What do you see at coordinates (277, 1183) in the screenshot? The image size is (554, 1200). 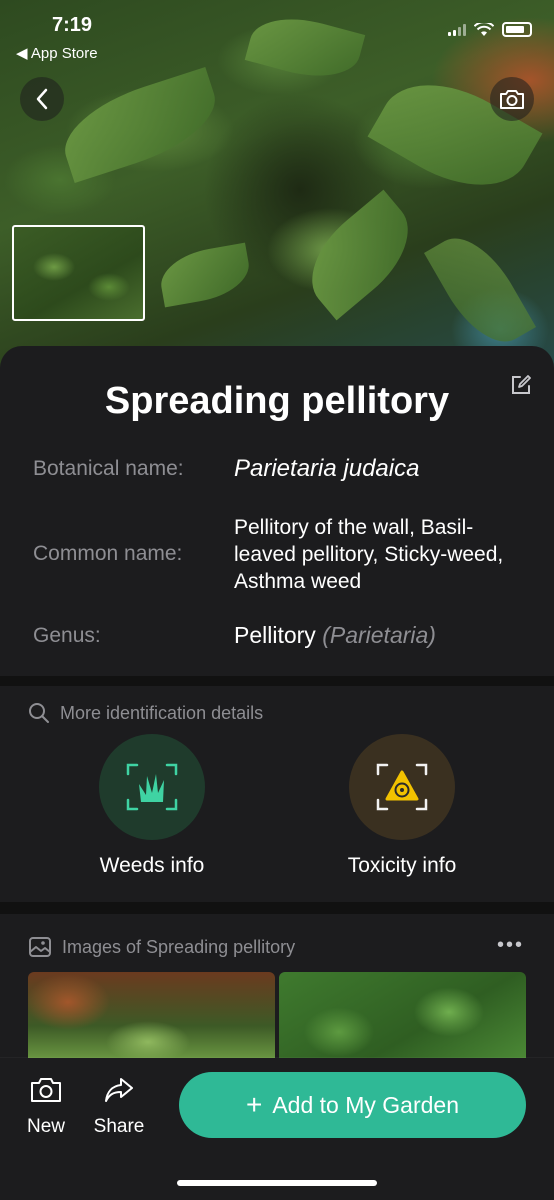 I see `home-indicator` at bounding box center [277, 1183].